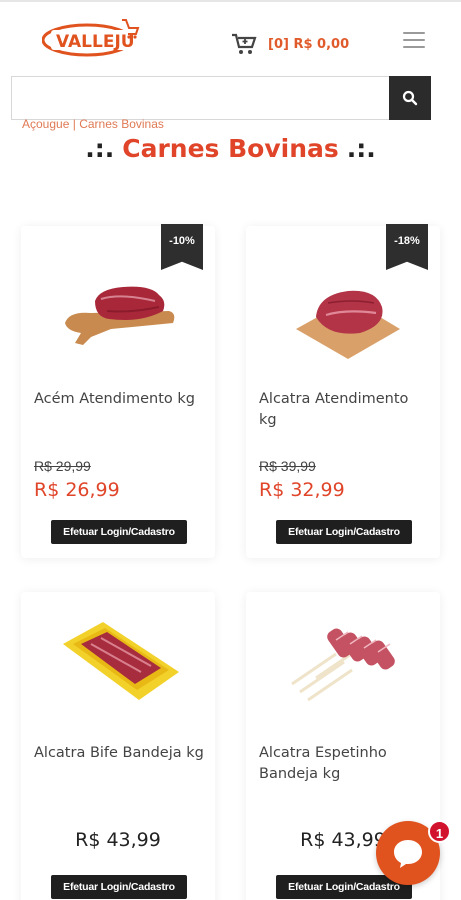 The height and width of the screenshot is (900, 461). What do you see at coordinates (118, 316) in the screenshot?
I see `product-image-acem` at bounding box center [118, 316].